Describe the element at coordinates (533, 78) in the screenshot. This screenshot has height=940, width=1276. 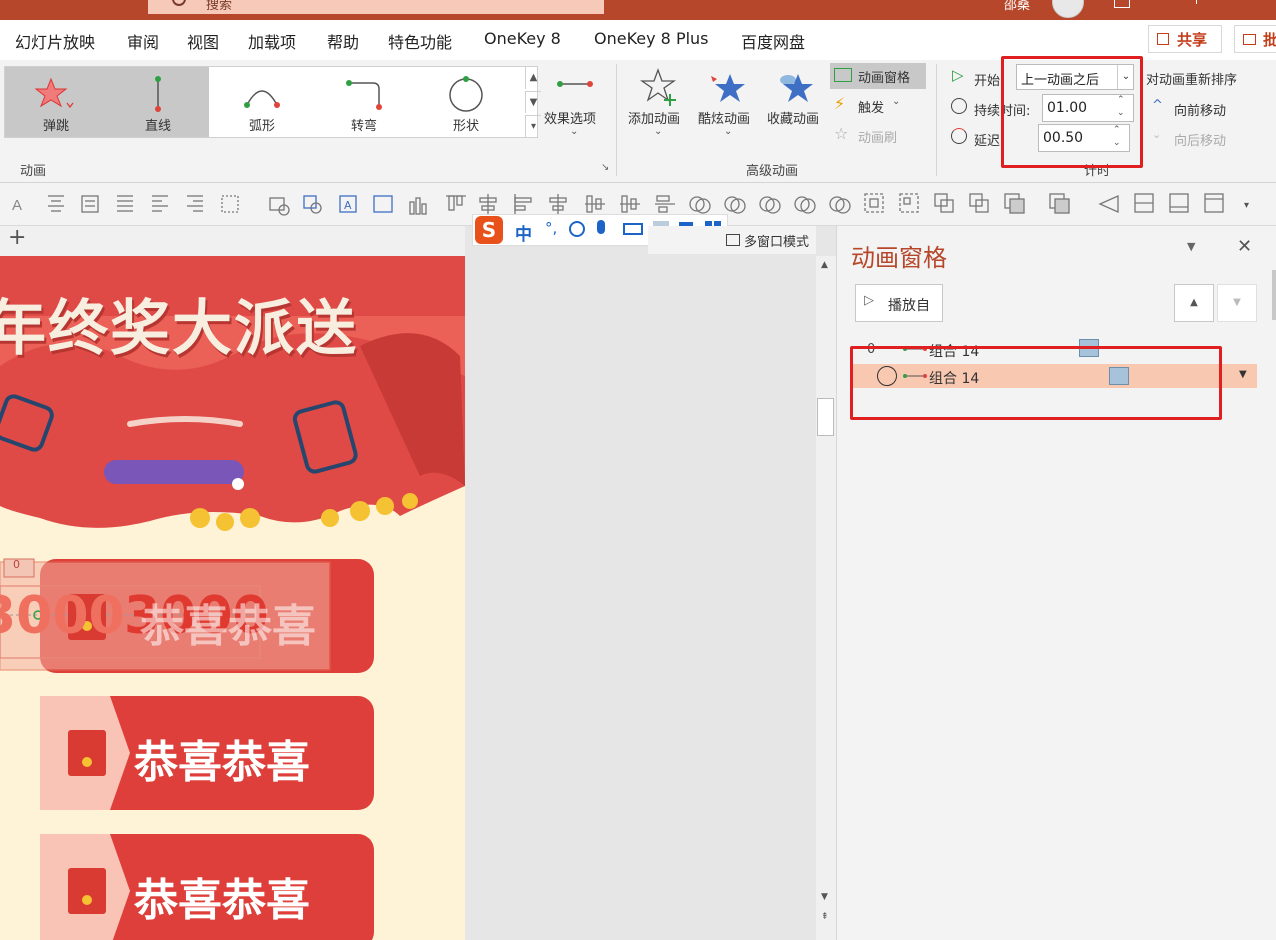
I see `gallery-up-arrow: ▲` at that location.